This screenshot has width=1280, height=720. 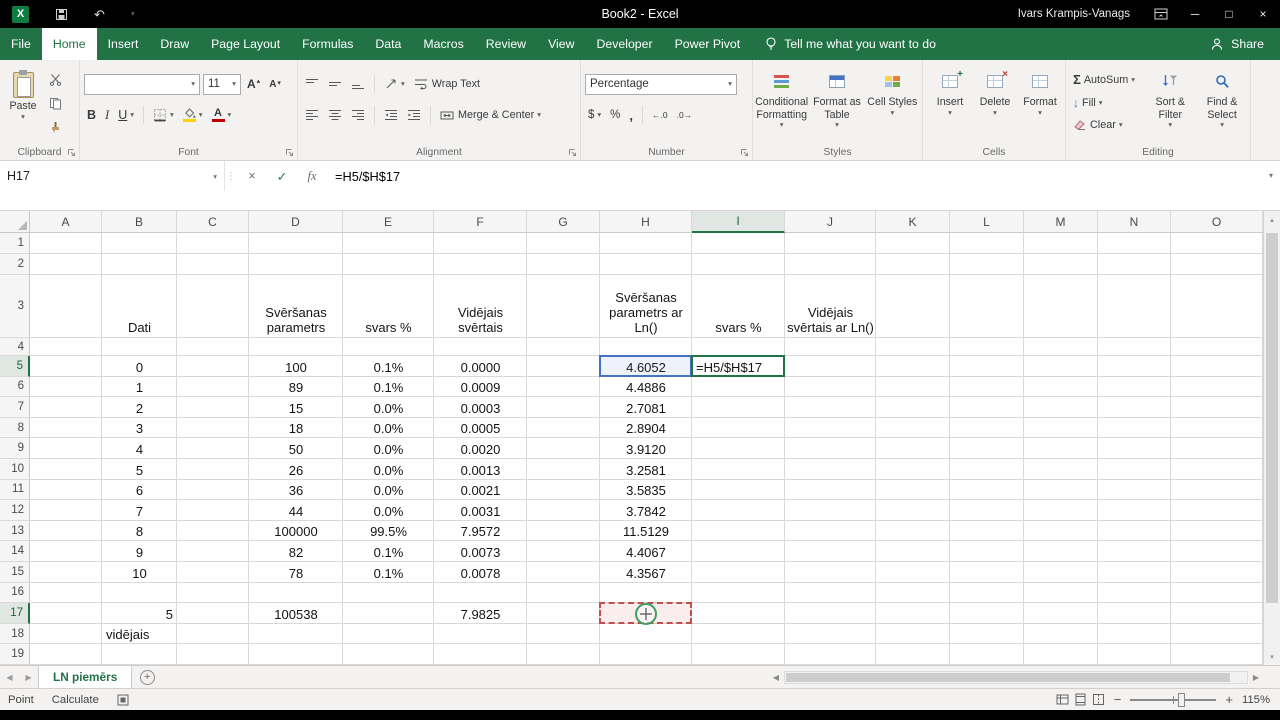 What do you see at coordinates (850, 44) in the screenshot?
I see `tell-me-box: Tell me what you want to do` at bounding box center [850, 44].